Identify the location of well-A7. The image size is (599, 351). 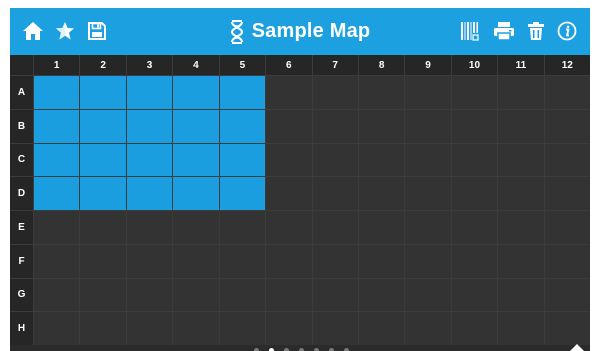
(335, 92).